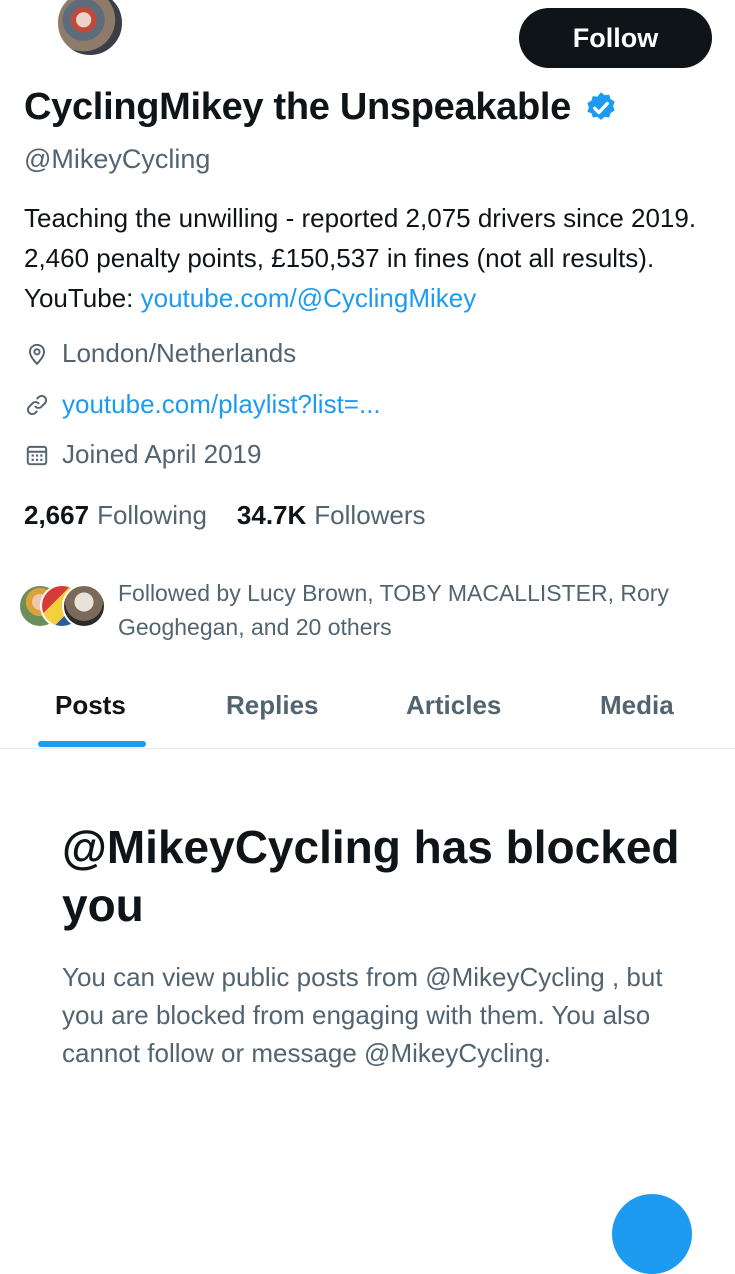 This screenshot has width=735, height=1274. I want to click on profile-name-row: CyclingMikey the Unspeakable, so click(321, 107).